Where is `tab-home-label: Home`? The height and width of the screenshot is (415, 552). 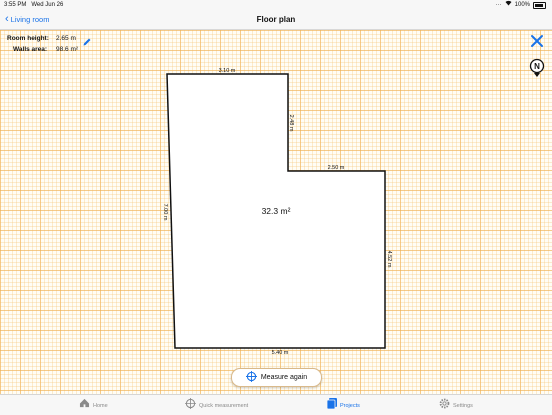
tab-home-label: Home is located at coordinates (100, 405).